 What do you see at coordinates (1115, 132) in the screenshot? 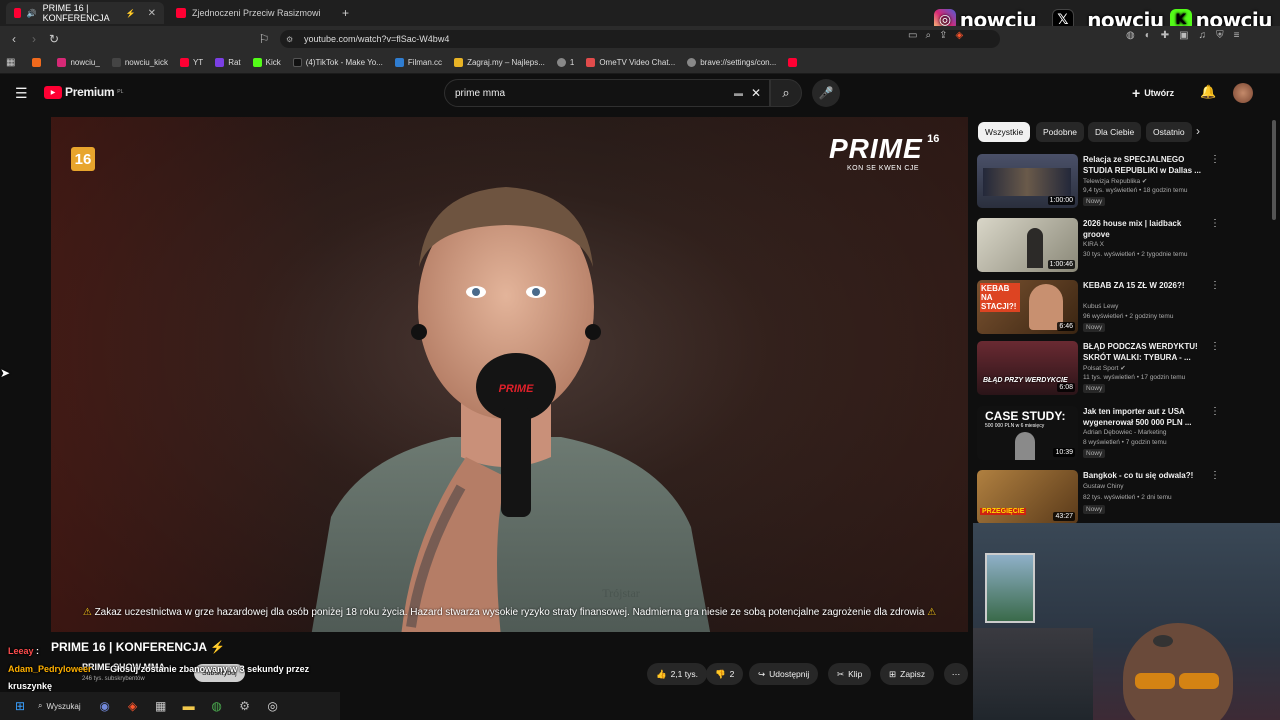
I see `chip-for-you: Dla Ciebie` at bounding box center [1115, 132].